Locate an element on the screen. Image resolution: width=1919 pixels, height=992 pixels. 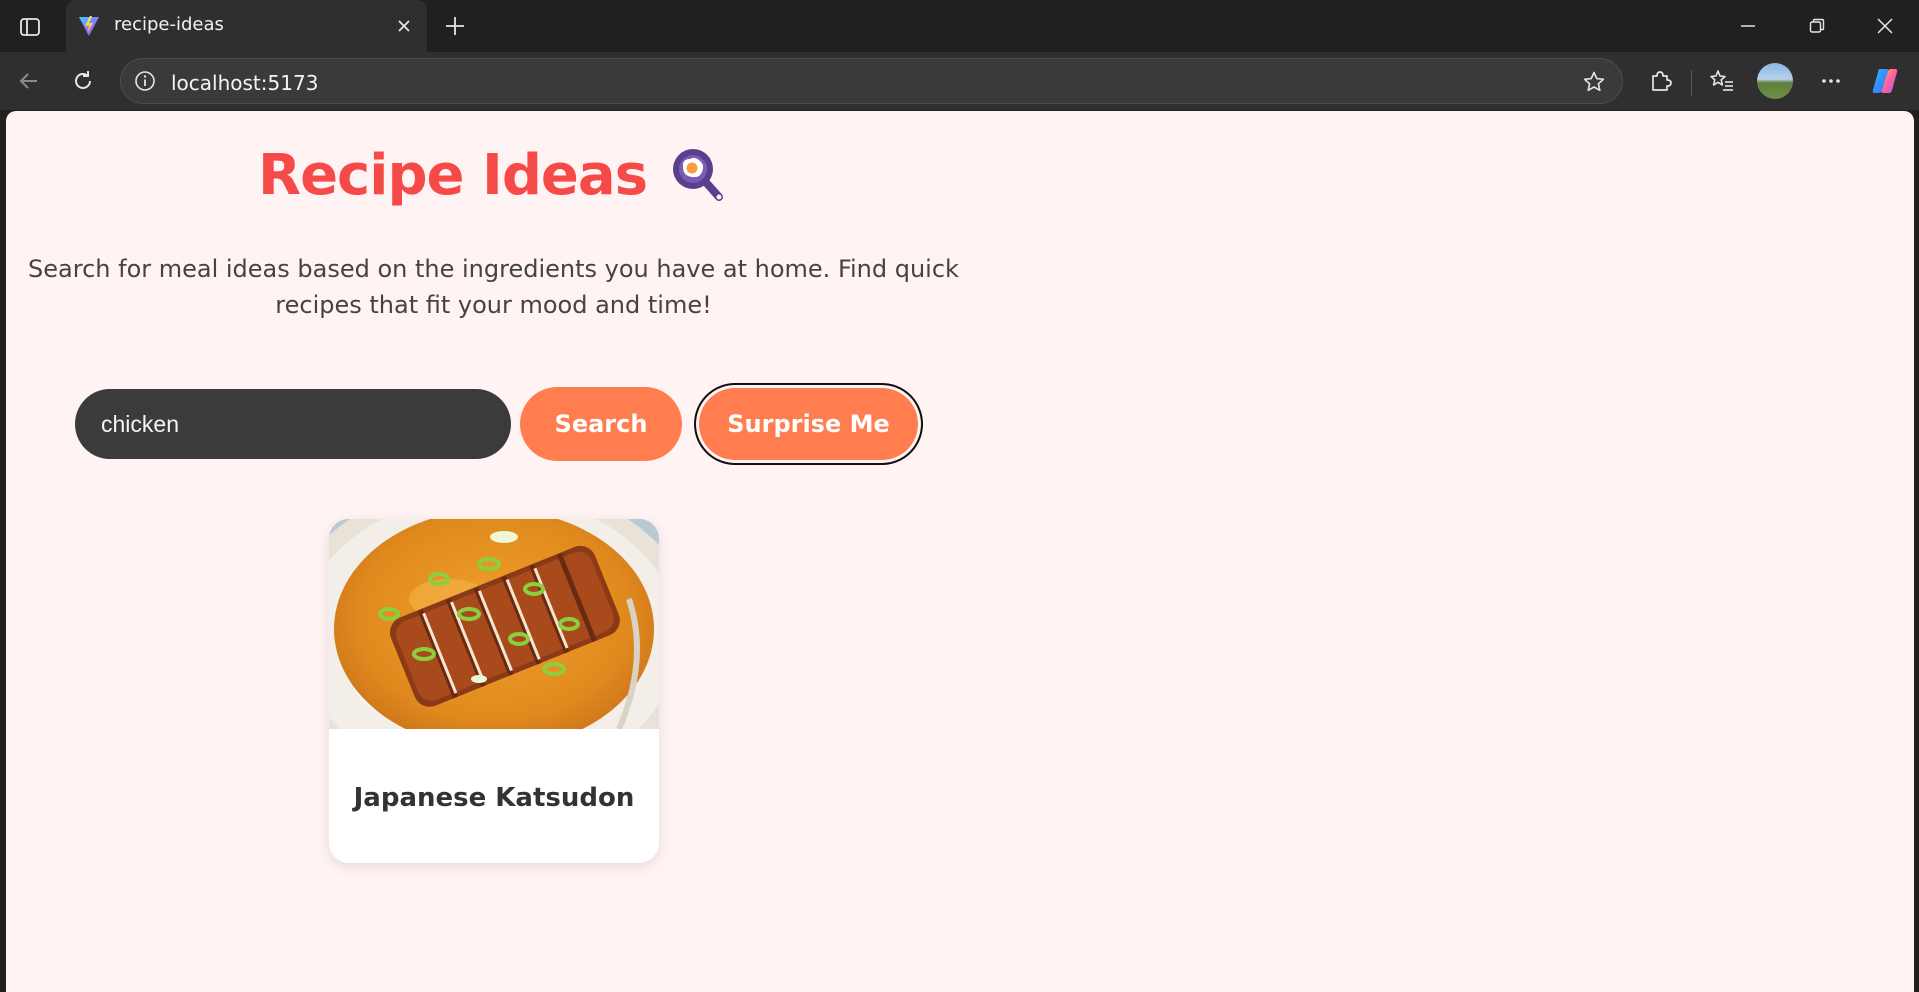
new-tab-plus-icon is located at coordinates (455, 26).